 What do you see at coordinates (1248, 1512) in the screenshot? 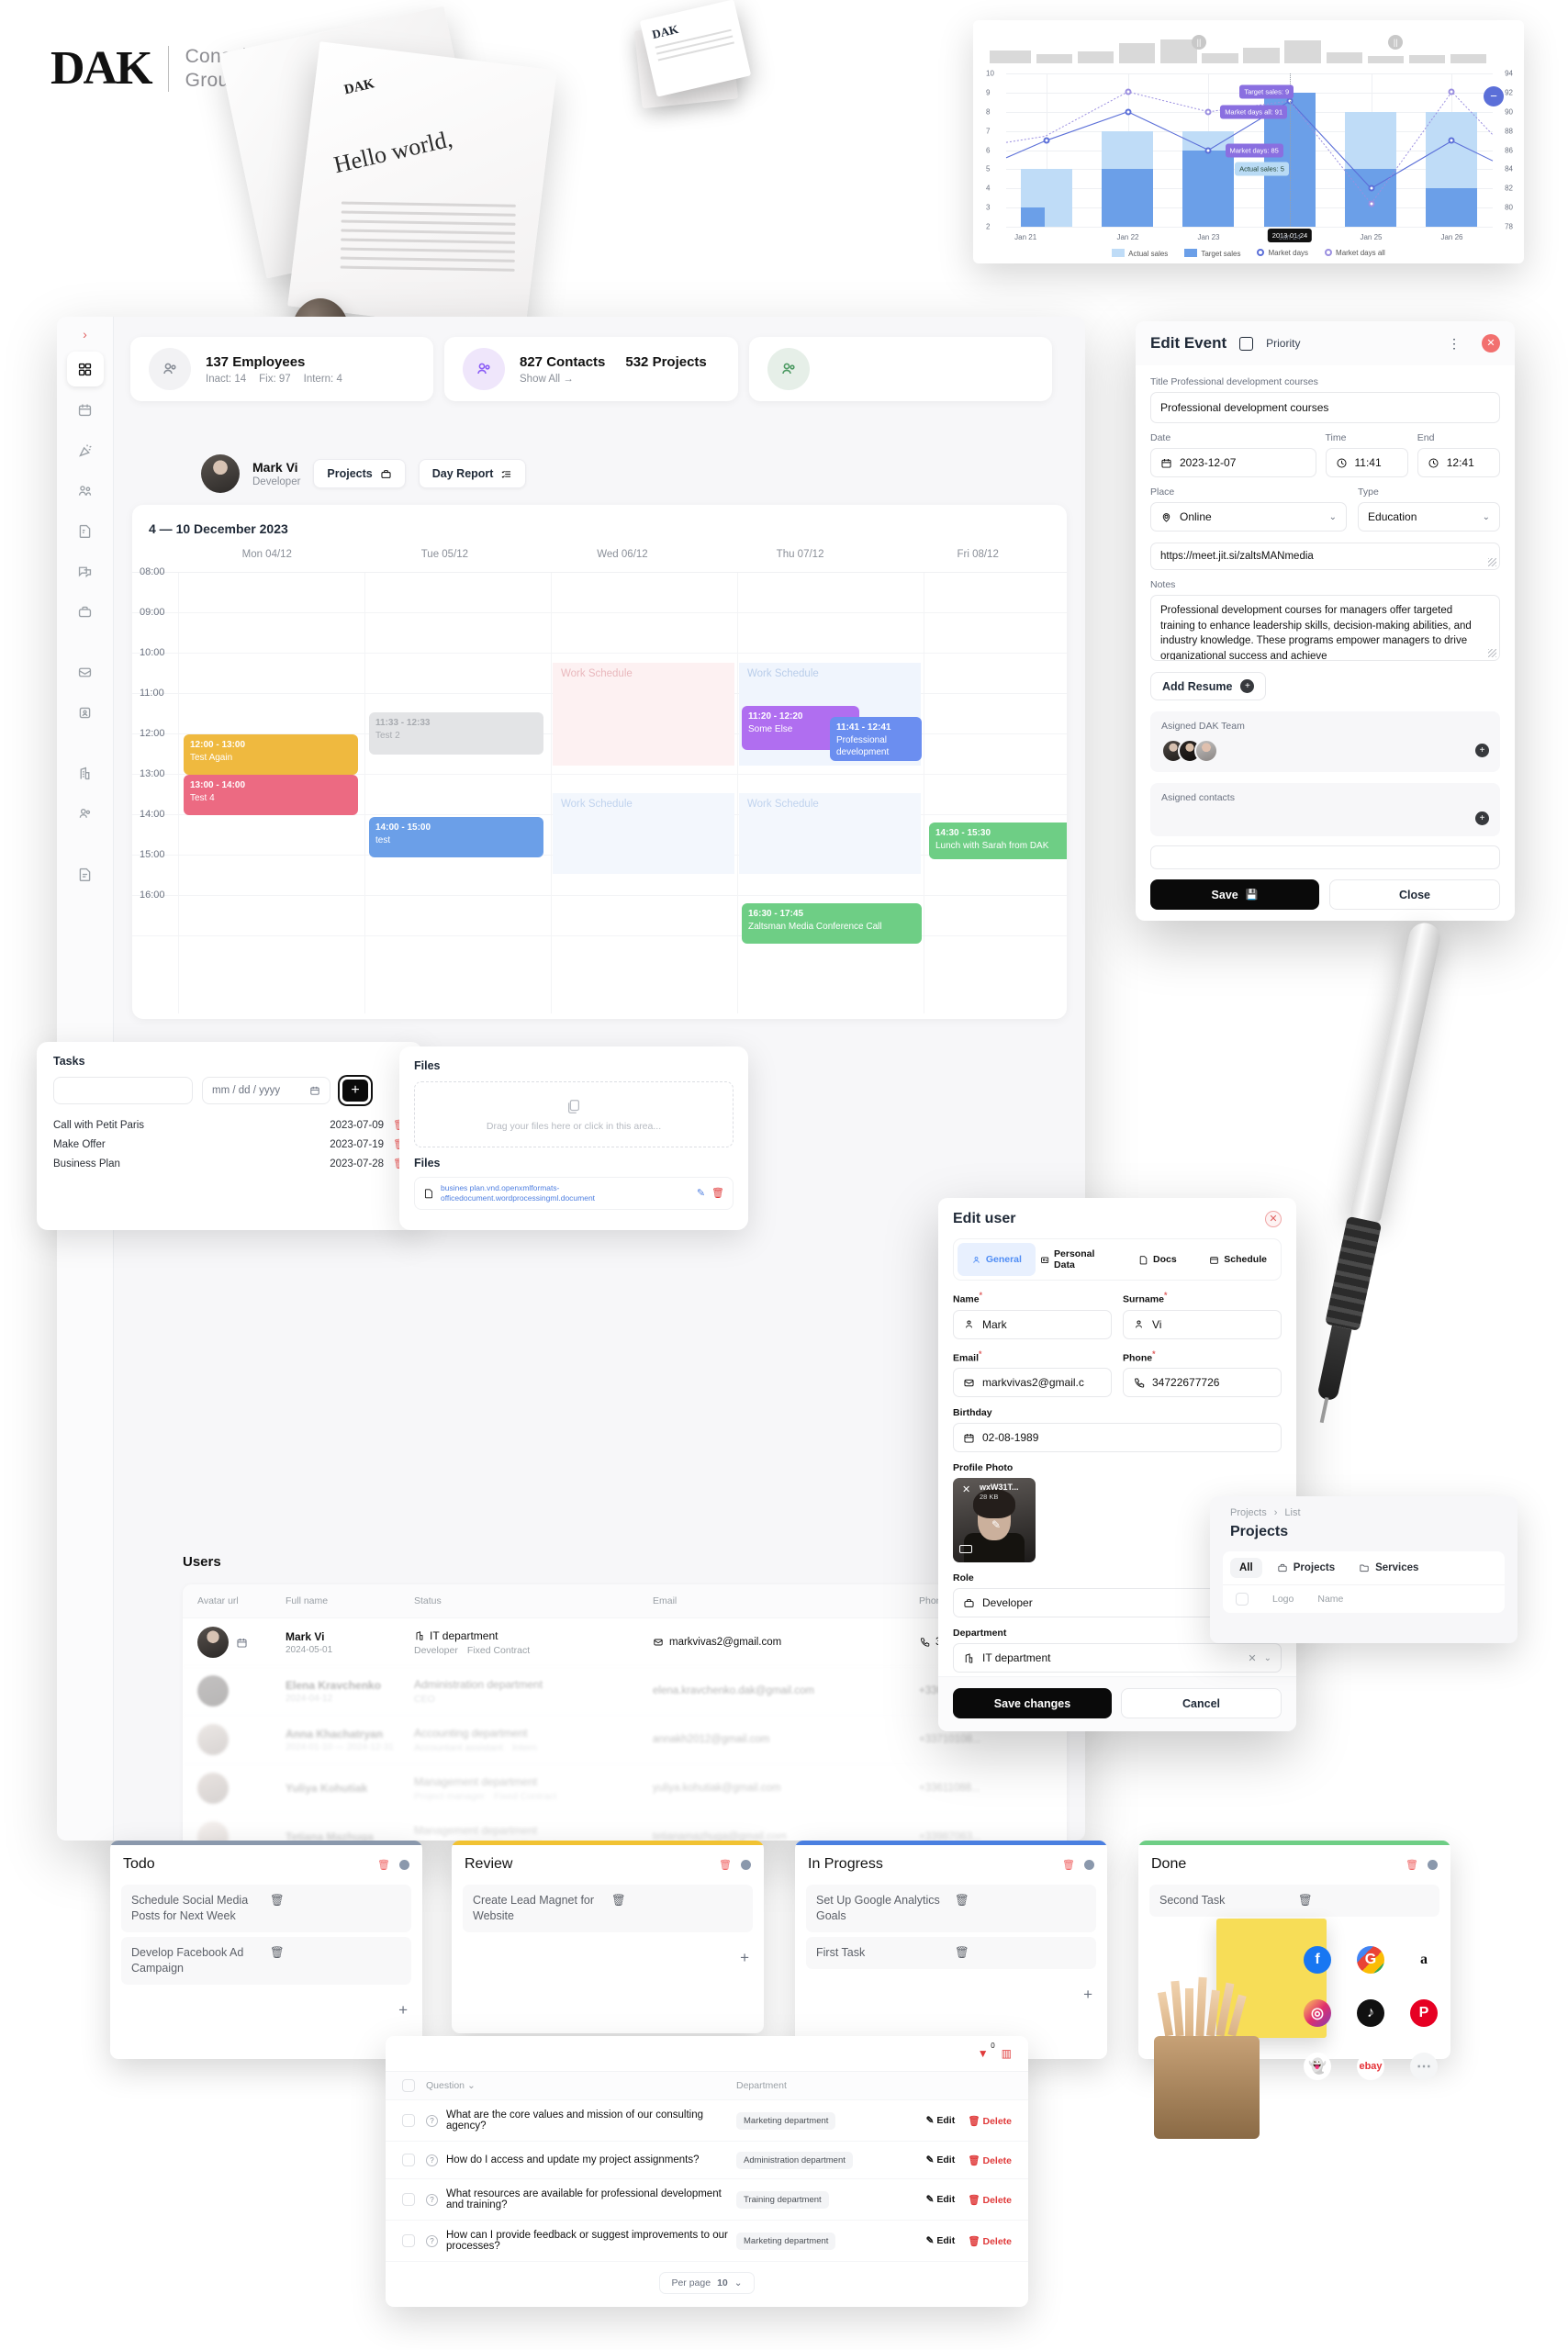
I see `breadcrumb-projects: Projects` at bounding box center [1248, 1512].